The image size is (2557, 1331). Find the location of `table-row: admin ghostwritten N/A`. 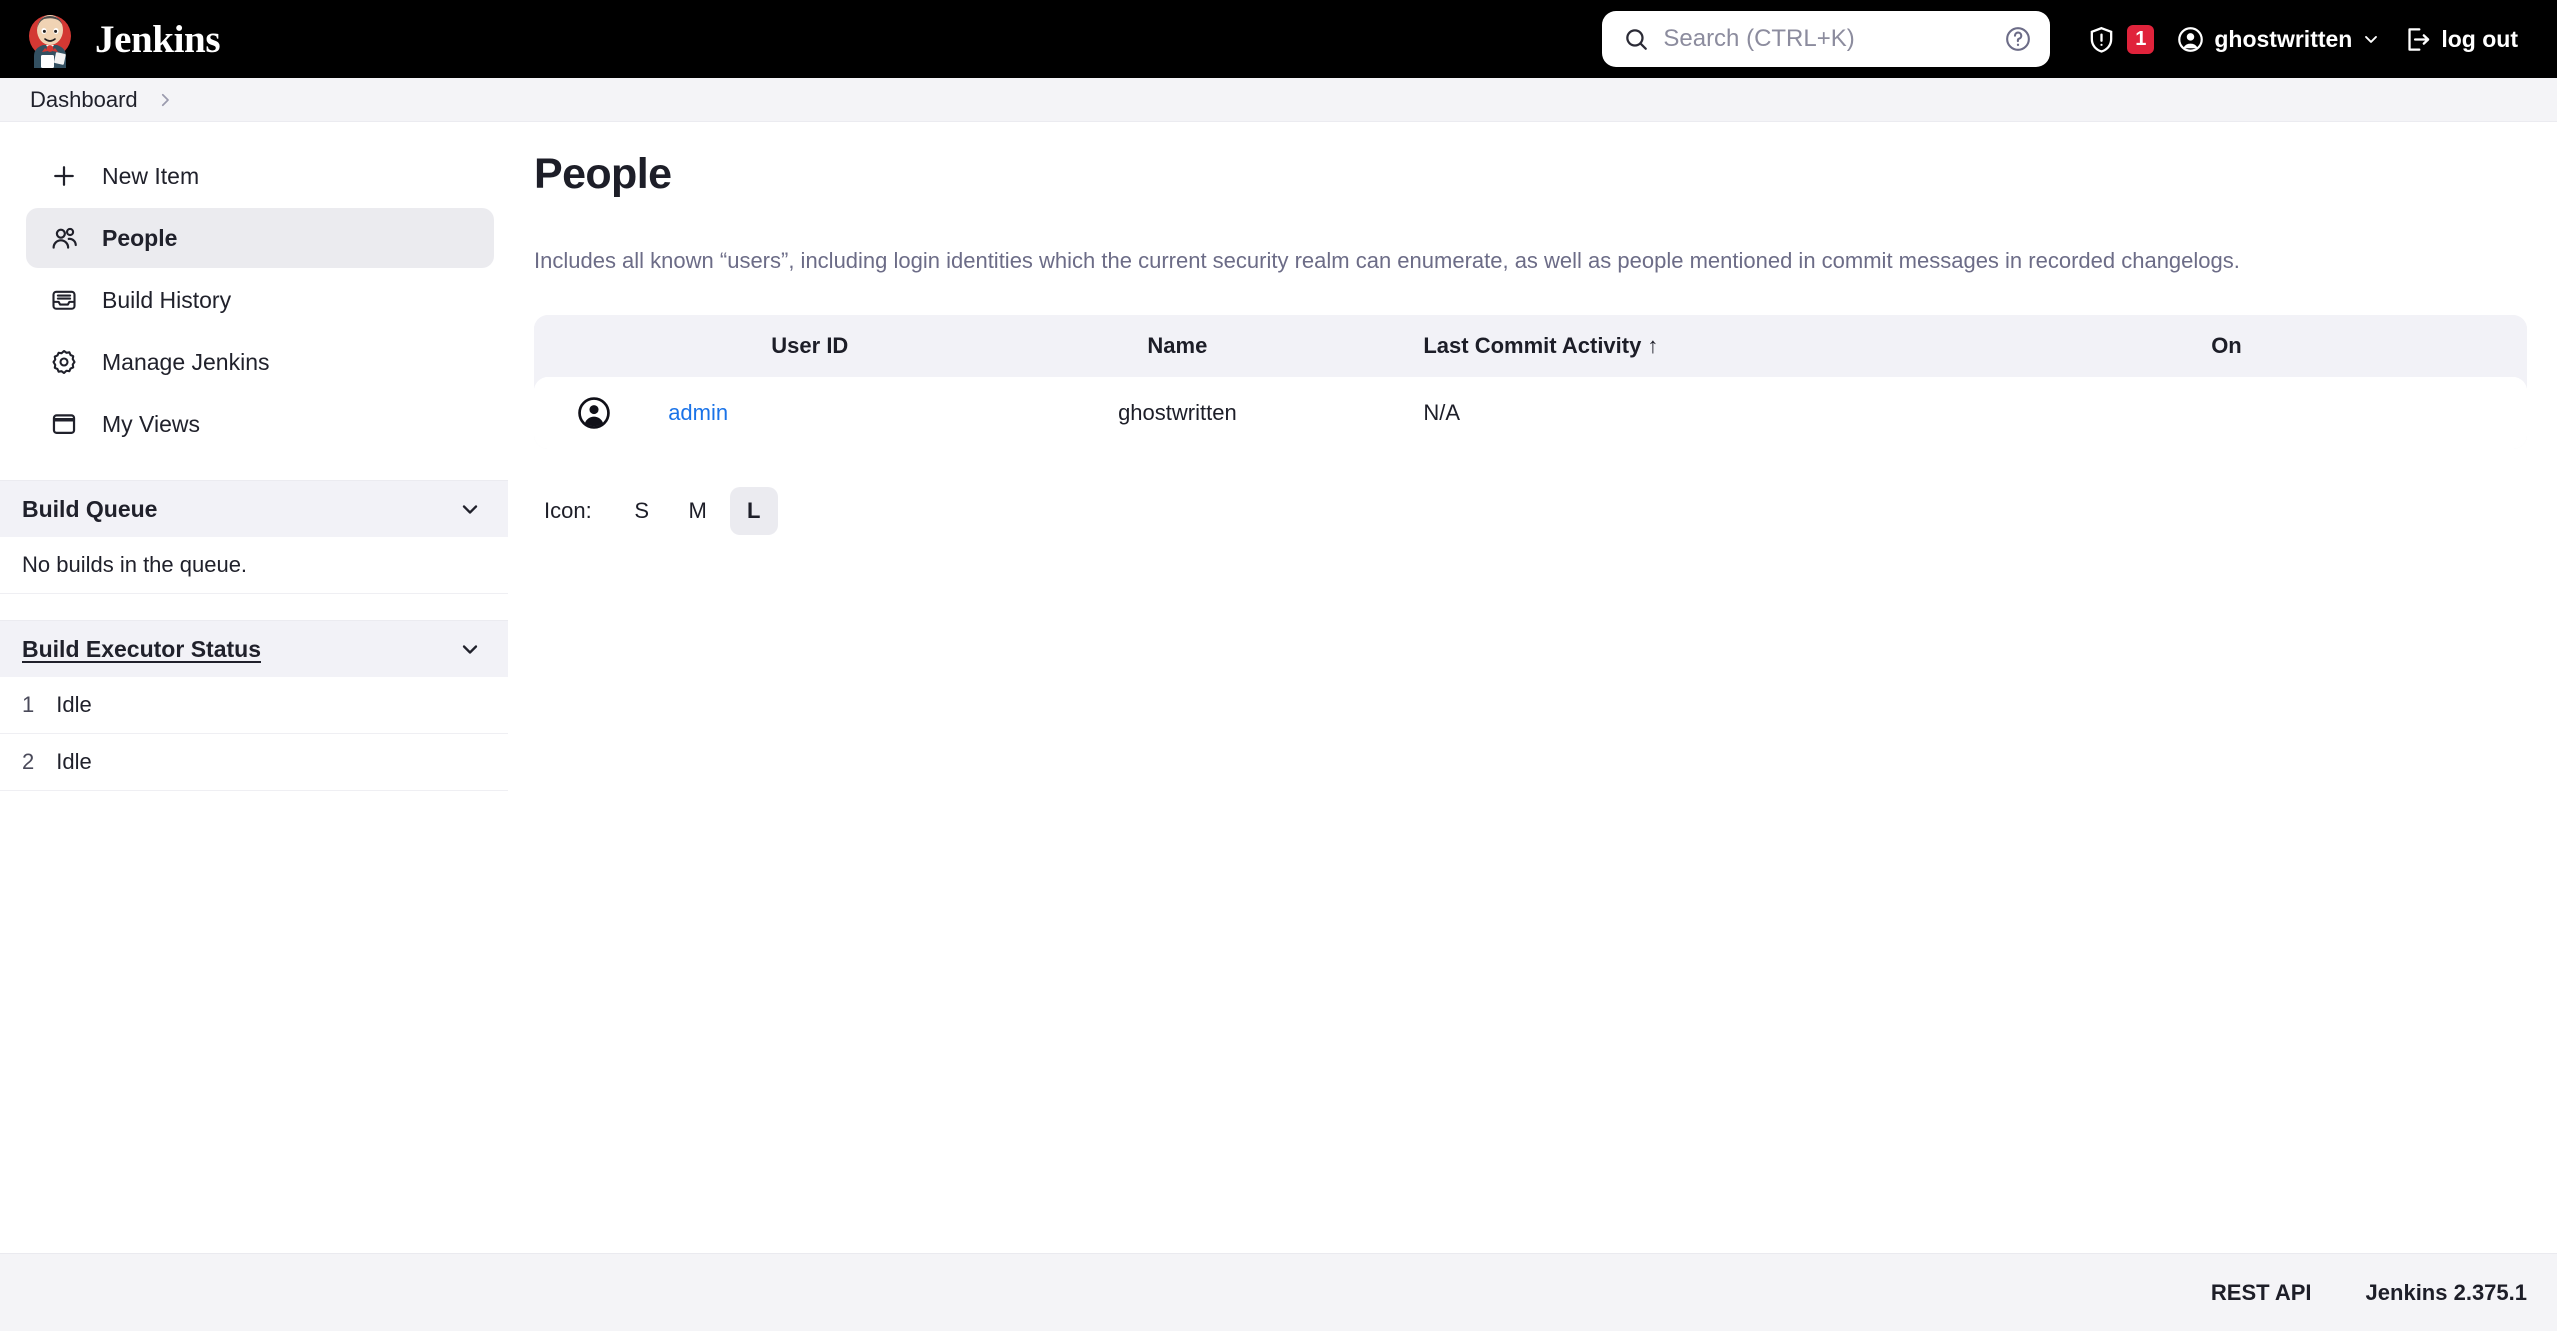

table-row: admin ghostwritten N/A is located at coordinates (1530, 412).